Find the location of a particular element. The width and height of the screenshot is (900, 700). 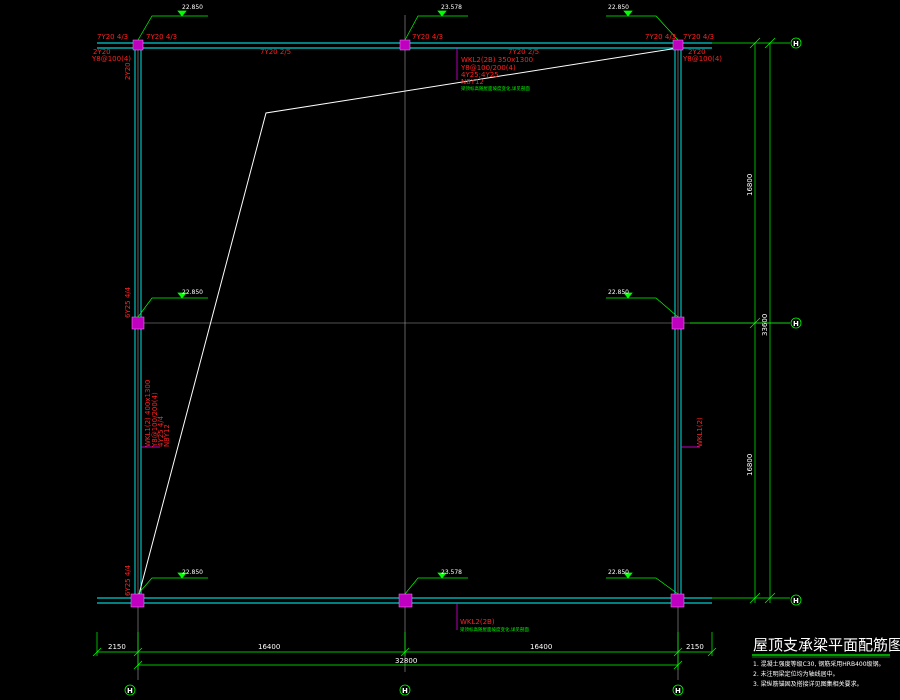

elevation-bot-left: 22.850 is located at coordinates (192, 572).